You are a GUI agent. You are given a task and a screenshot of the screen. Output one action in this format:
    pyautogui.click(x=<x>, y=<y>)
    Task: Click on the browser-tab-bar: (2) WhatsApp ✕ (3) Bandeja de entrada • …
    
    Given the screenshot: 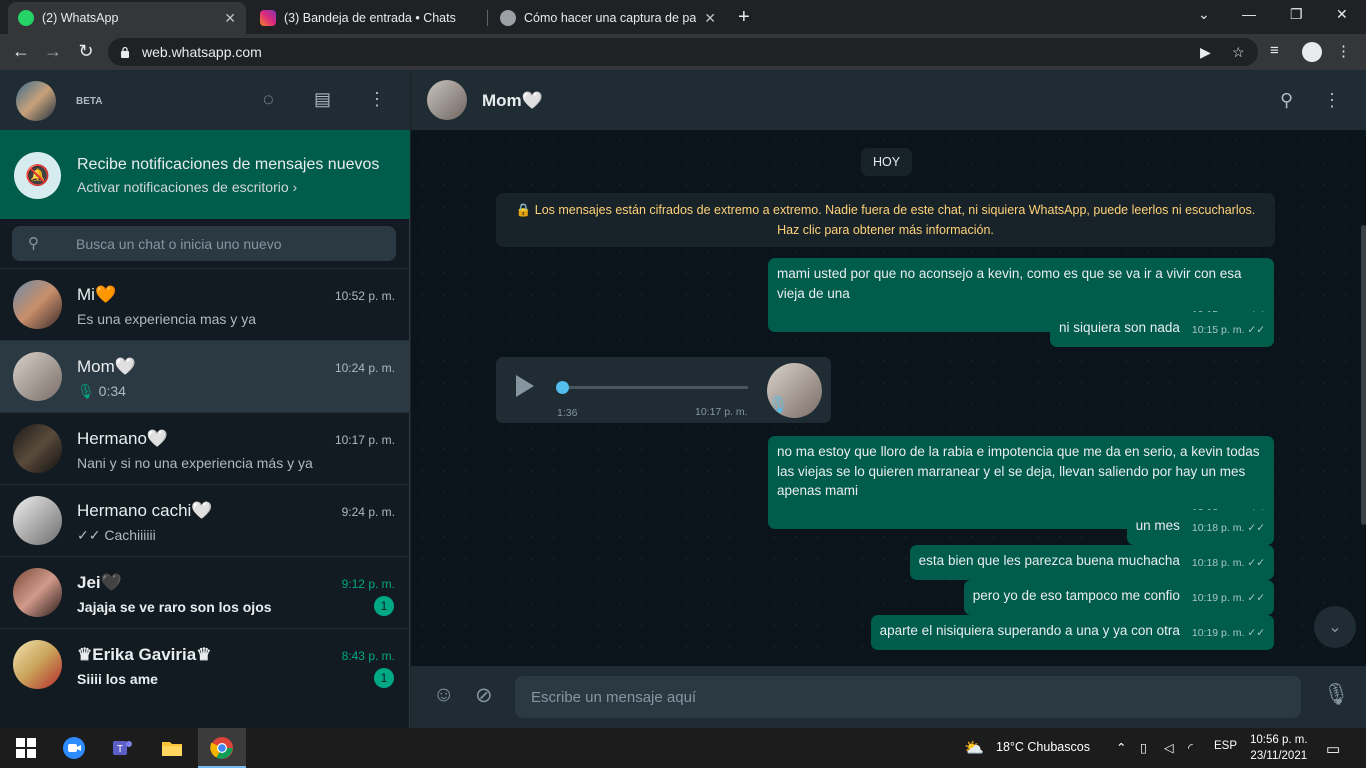 What is the action you would take?
    pyautogui.click(x=683, y=17)
    